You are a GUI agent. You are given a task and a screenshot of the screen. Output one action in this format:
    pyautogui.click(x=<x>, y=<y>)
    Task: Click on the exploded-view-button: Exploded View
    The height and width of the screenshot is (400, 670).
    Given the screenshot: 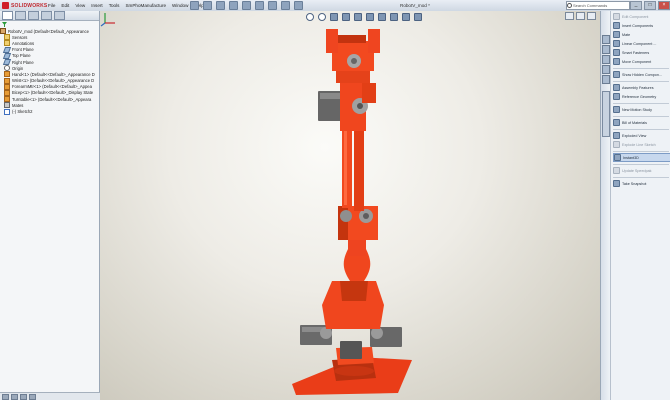 What is the action you would take?
    pyautogui.click(x=641, y=135)
    